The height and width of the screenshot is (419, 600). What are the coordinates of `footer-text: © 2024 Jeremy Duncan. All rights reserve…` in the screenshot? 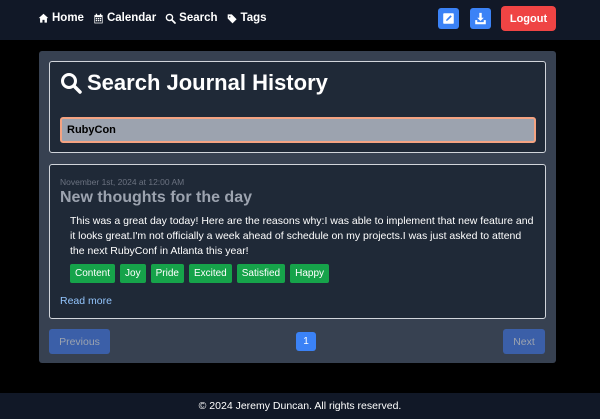 It's located at (300, 406).